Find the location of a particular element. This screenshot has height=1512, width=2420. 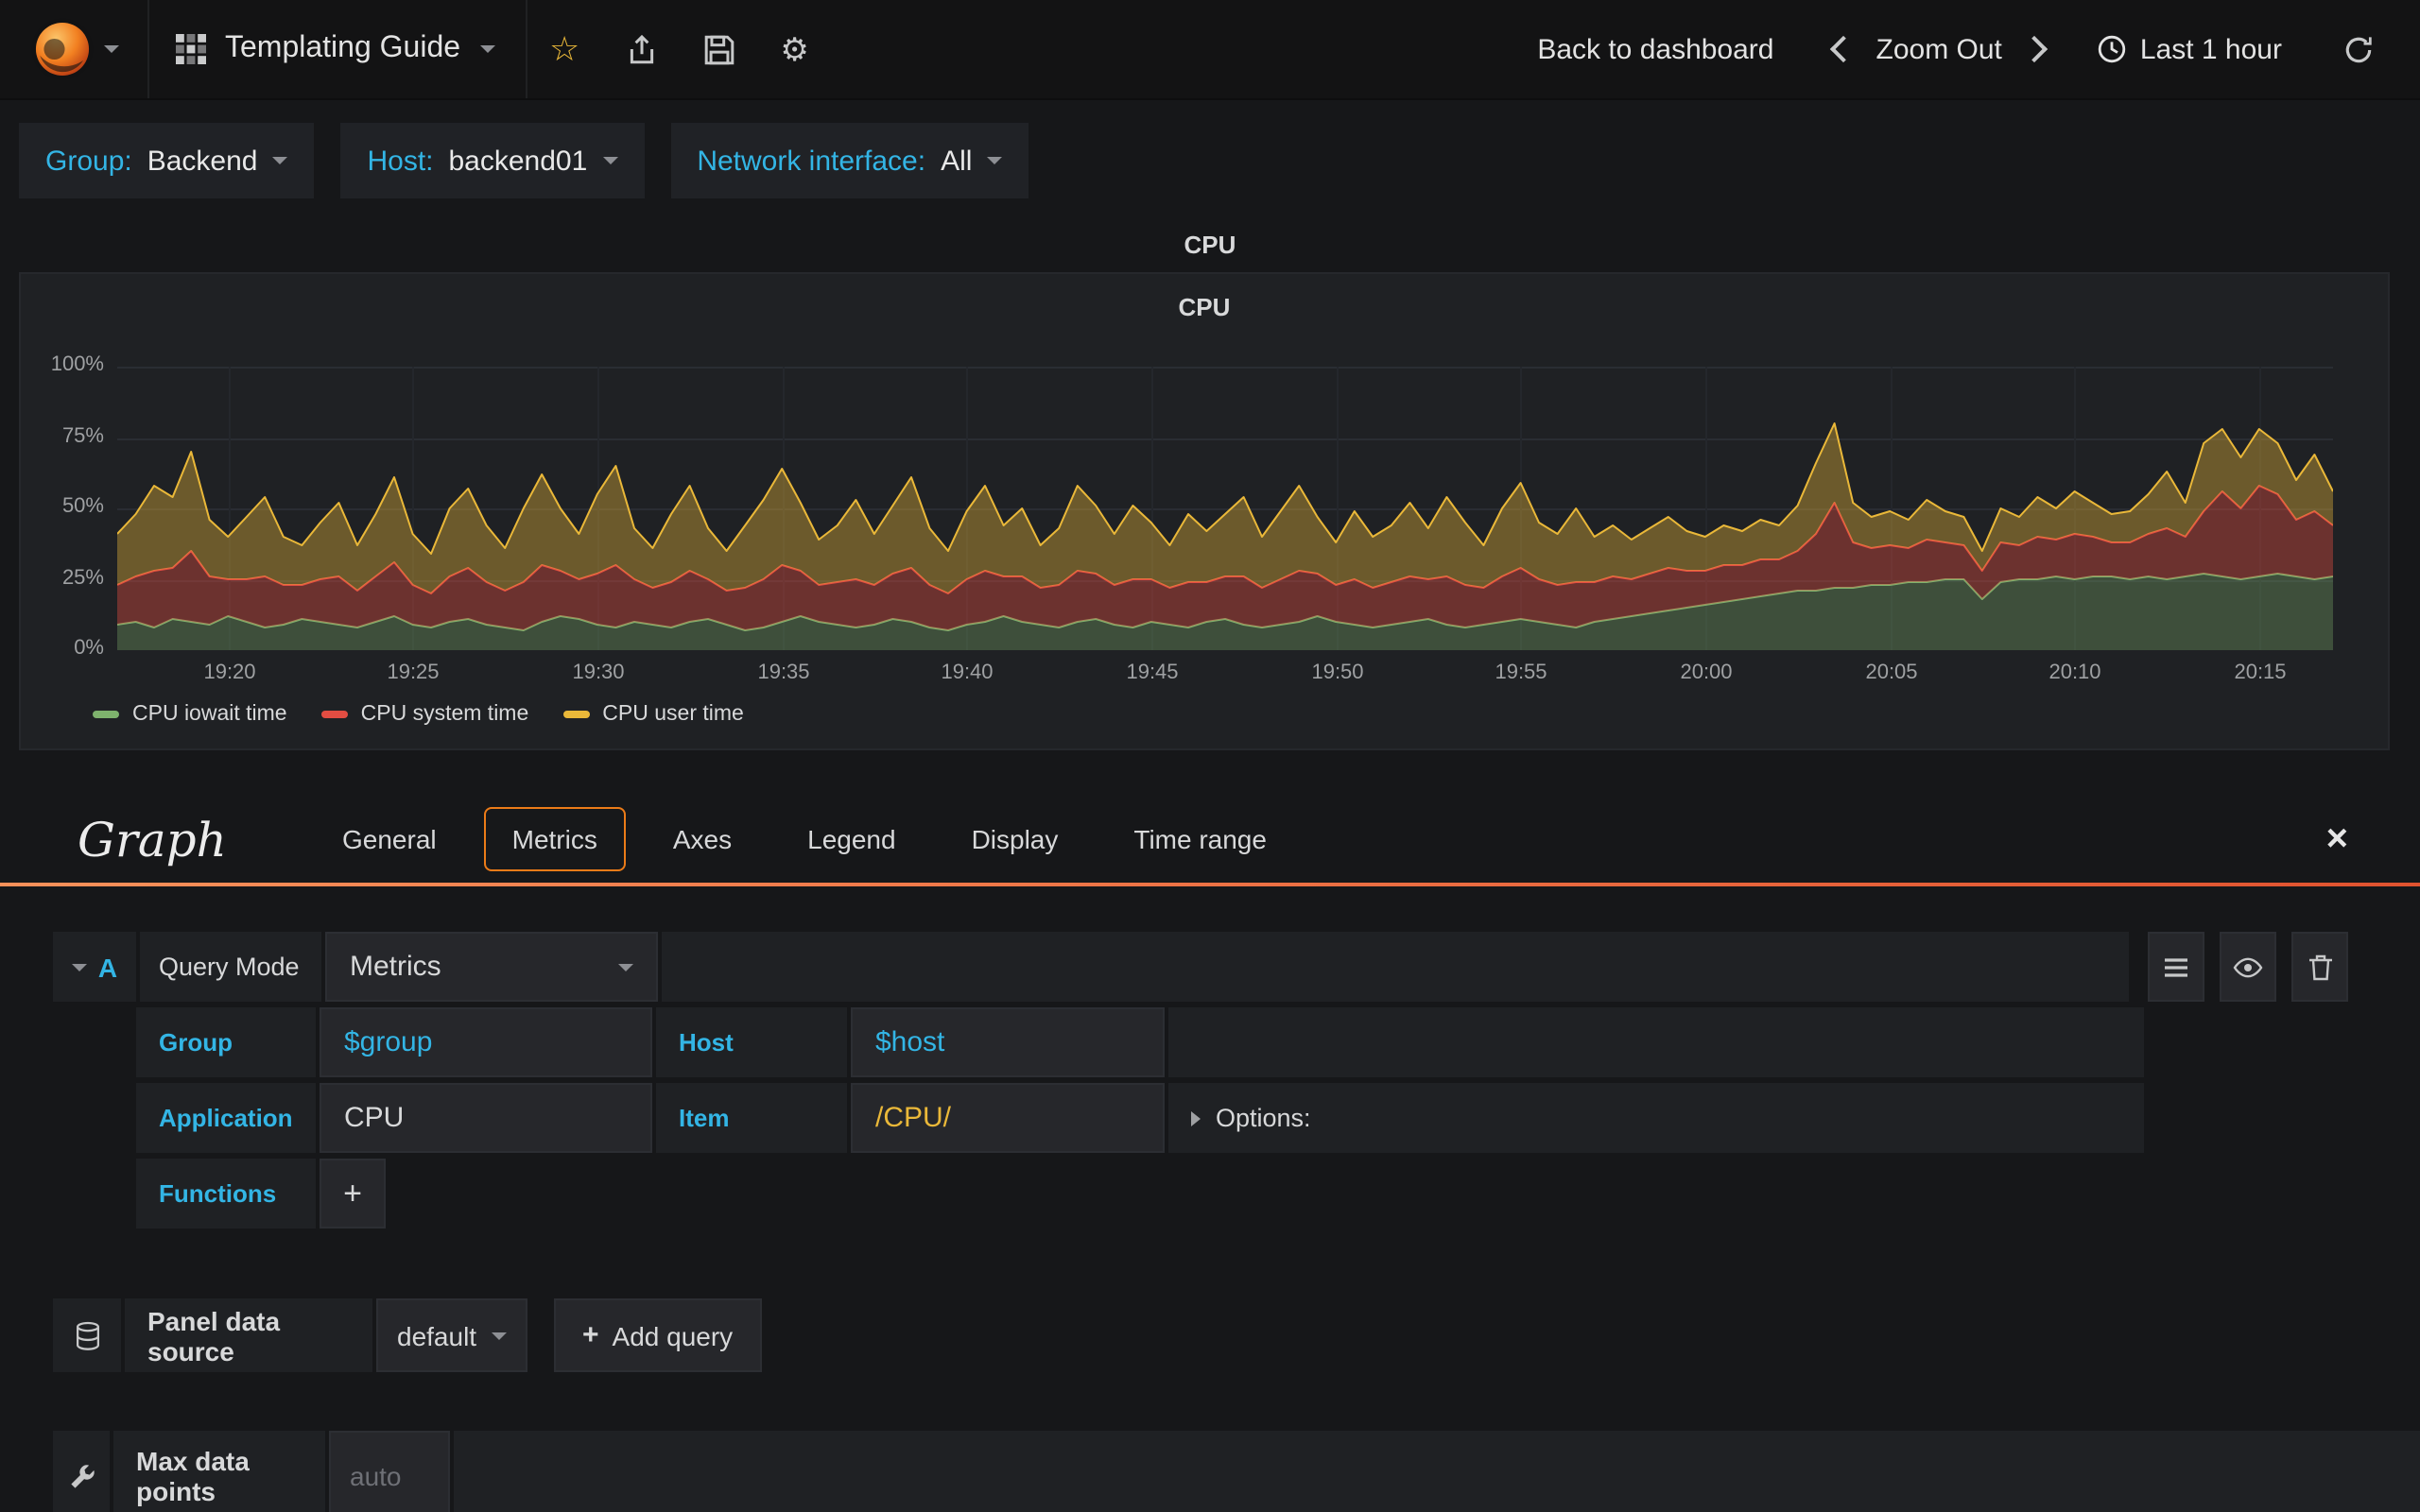

query-collapse-toggle: A is located at coordinates (95, 967).